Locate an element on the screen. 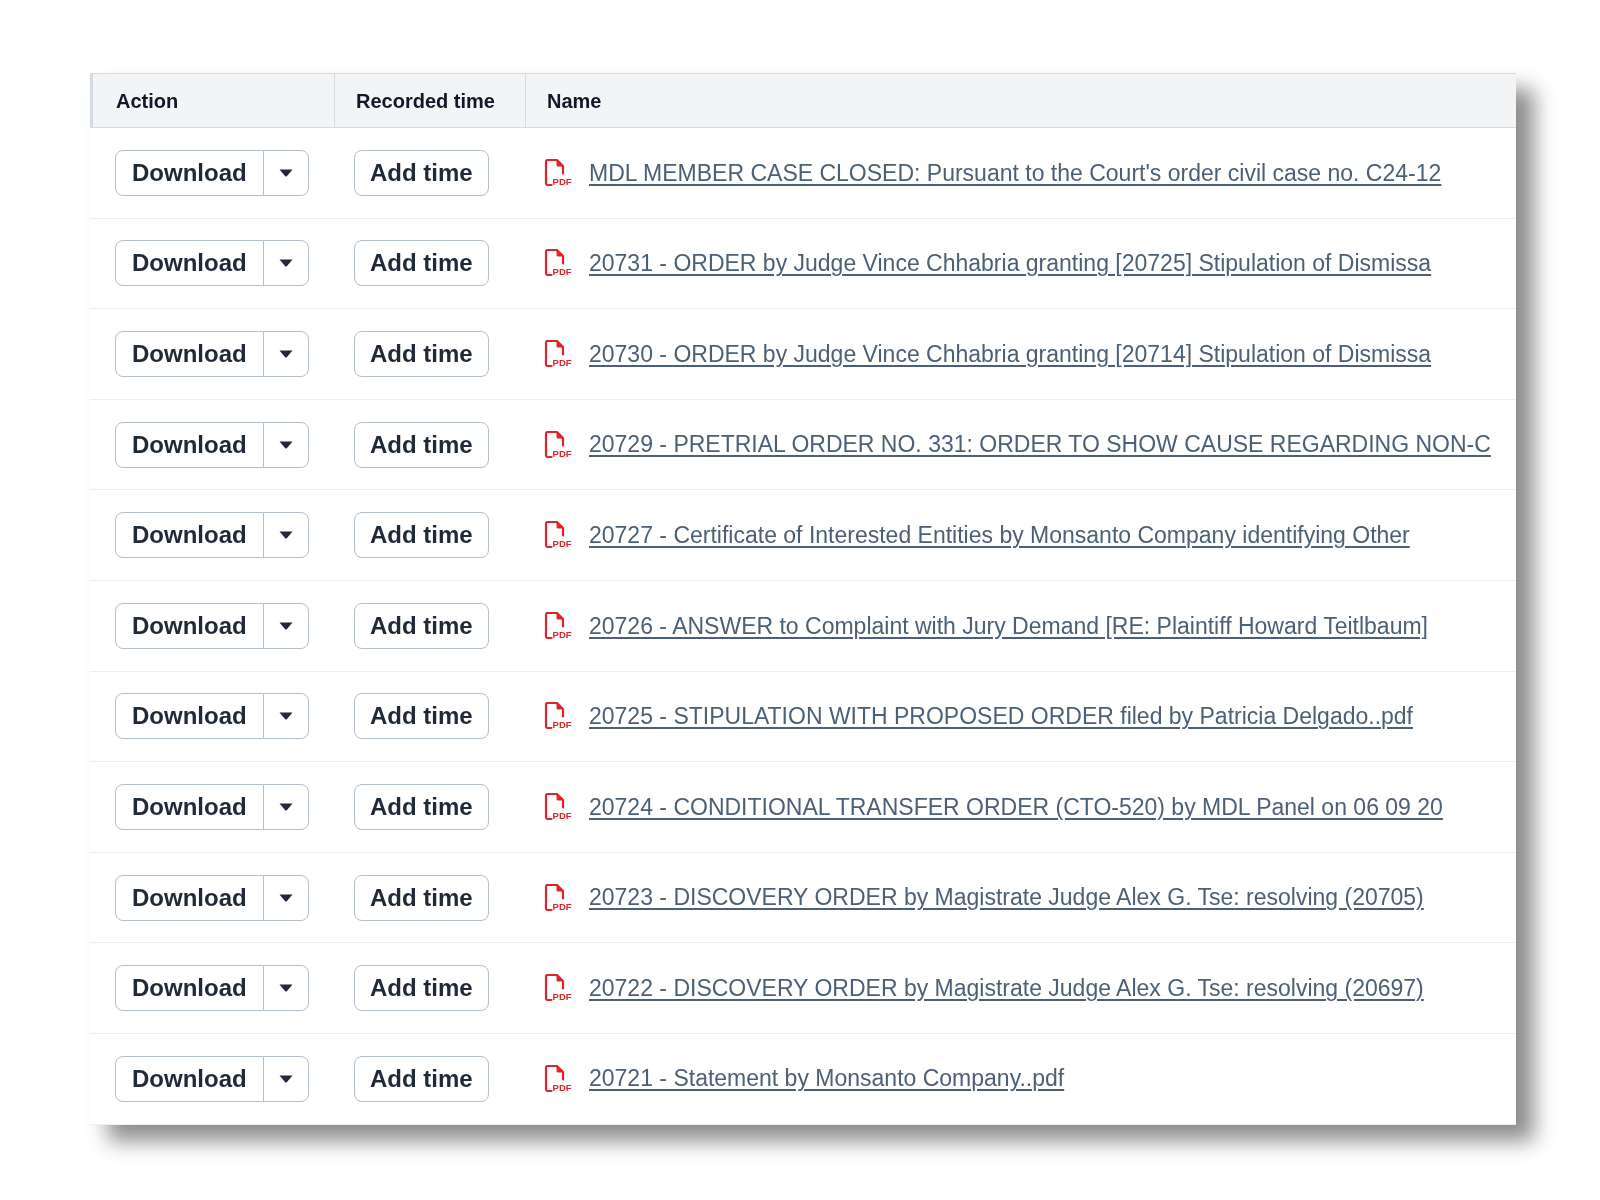 The image size is (1600, 1200). document-link: 20730 - ORDER by Judge Vince Chhabria granting [20714] Stipulation of Dismissa is located at coordinates (1010, 354).